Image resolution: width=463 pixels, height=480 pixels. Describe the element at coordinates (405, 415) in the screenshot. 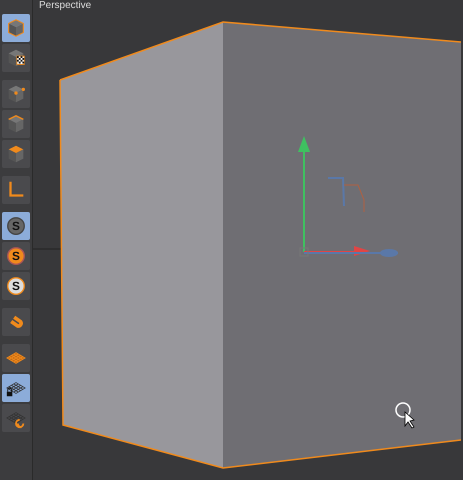

I see `cursor-icon` at that location.